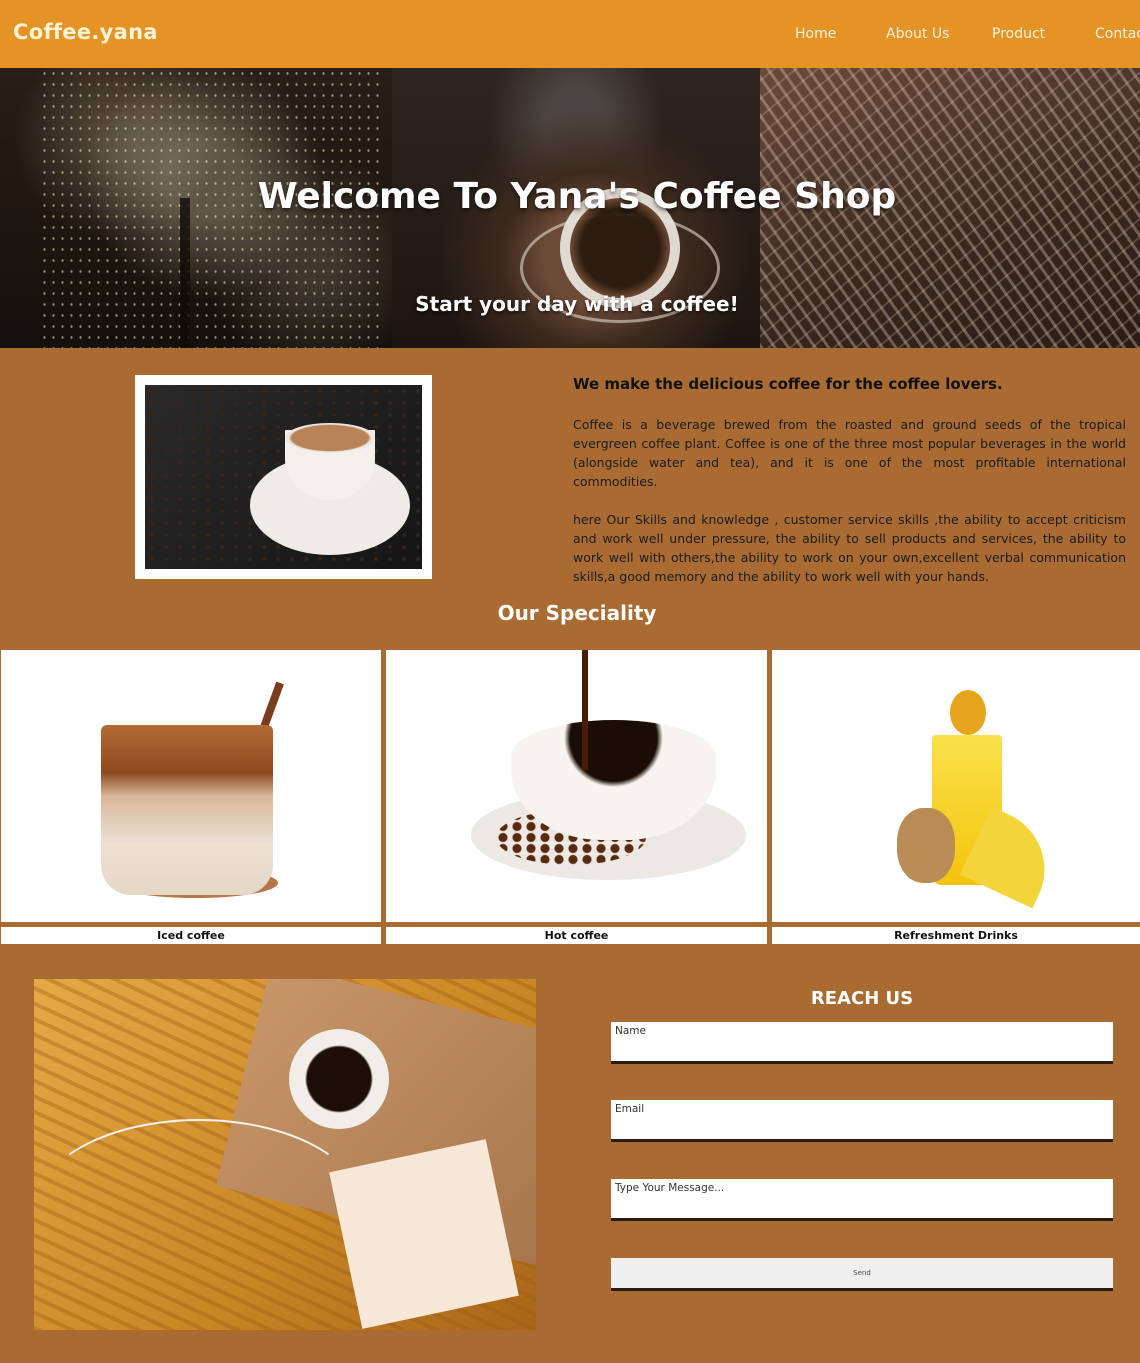 The height and width of the screenshot is (1363, 1140). What do you see at coordinates (330, 438) in the screenshot?
I see `about-coffee-surface` at bounding box center [330, 438].